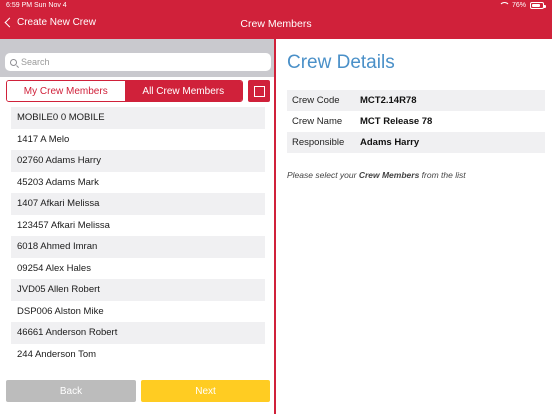 This screenshot has width=552, height=414. Describe the element at coordinates (276, 24) in the screenshot. I see `nav-title: Crew Members` at that location.